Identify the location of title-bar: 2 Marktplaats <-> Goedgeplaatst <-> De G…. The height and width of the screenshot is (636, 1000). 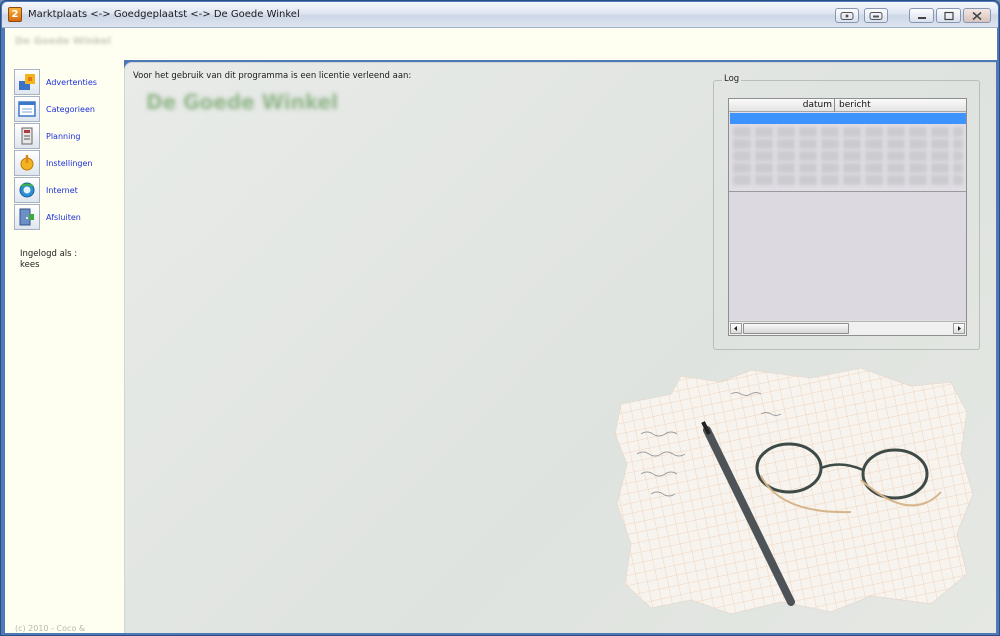
(500, 15).